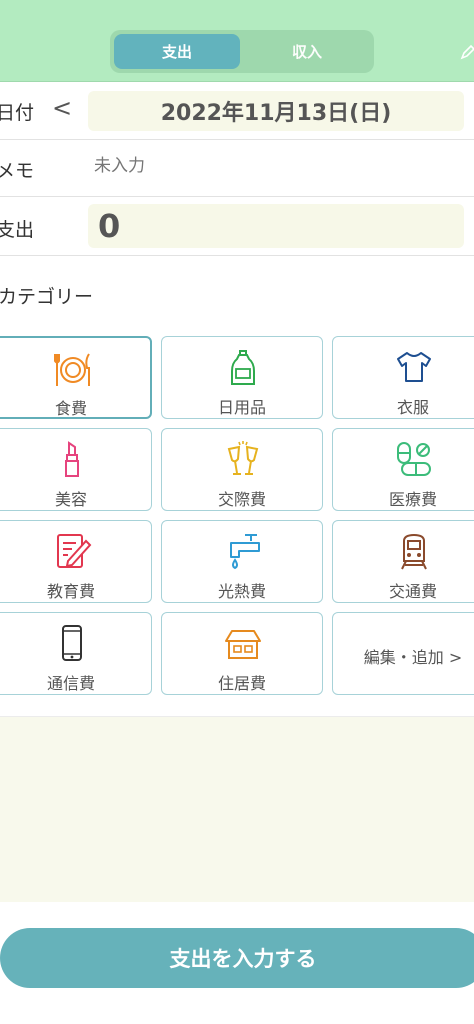  I want to click on category-label: 衣服, so click(412, 407).